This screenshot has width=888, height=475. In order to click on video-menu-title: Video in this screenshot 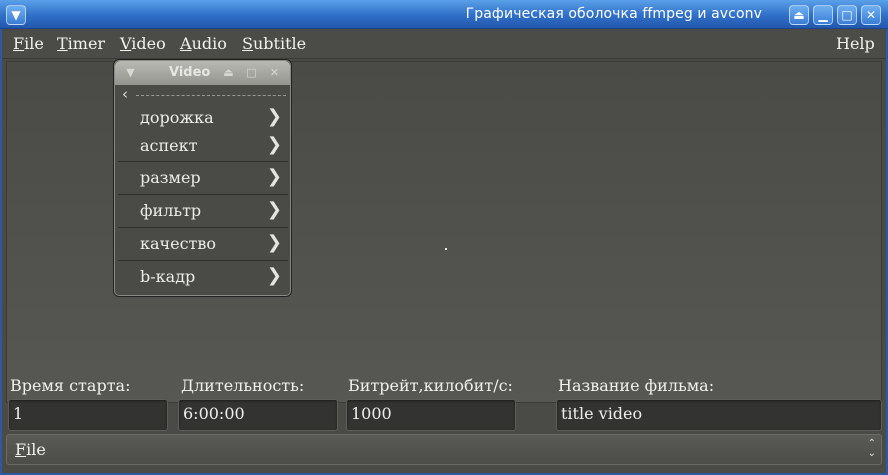, I will do `click(190, 72)`.